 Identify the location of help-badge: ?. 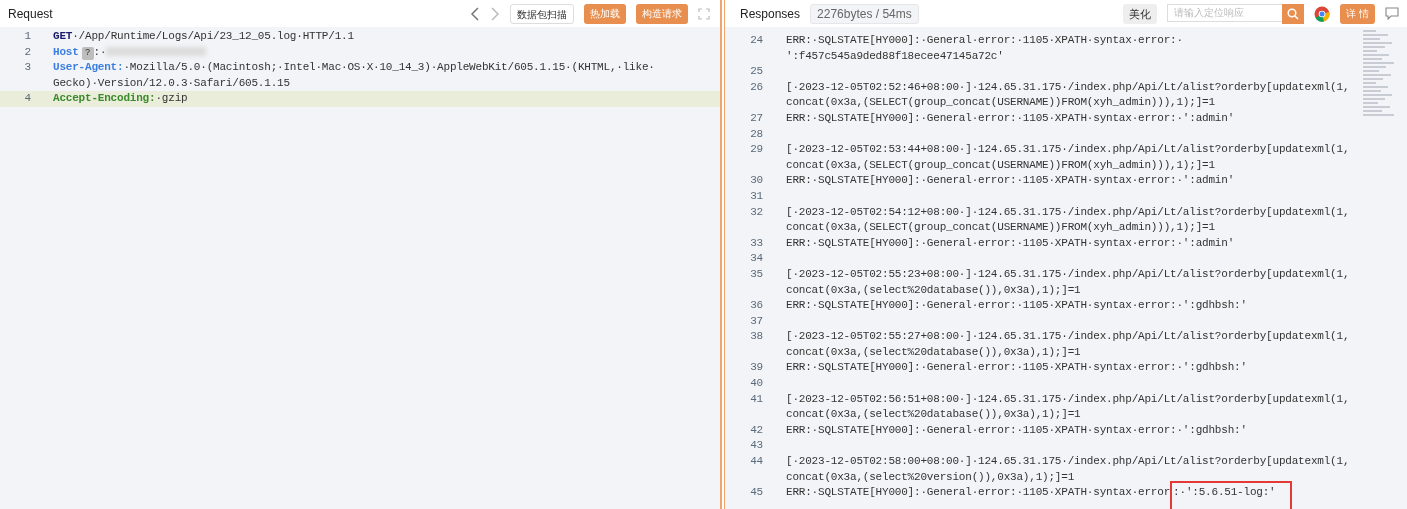
(87, 53).